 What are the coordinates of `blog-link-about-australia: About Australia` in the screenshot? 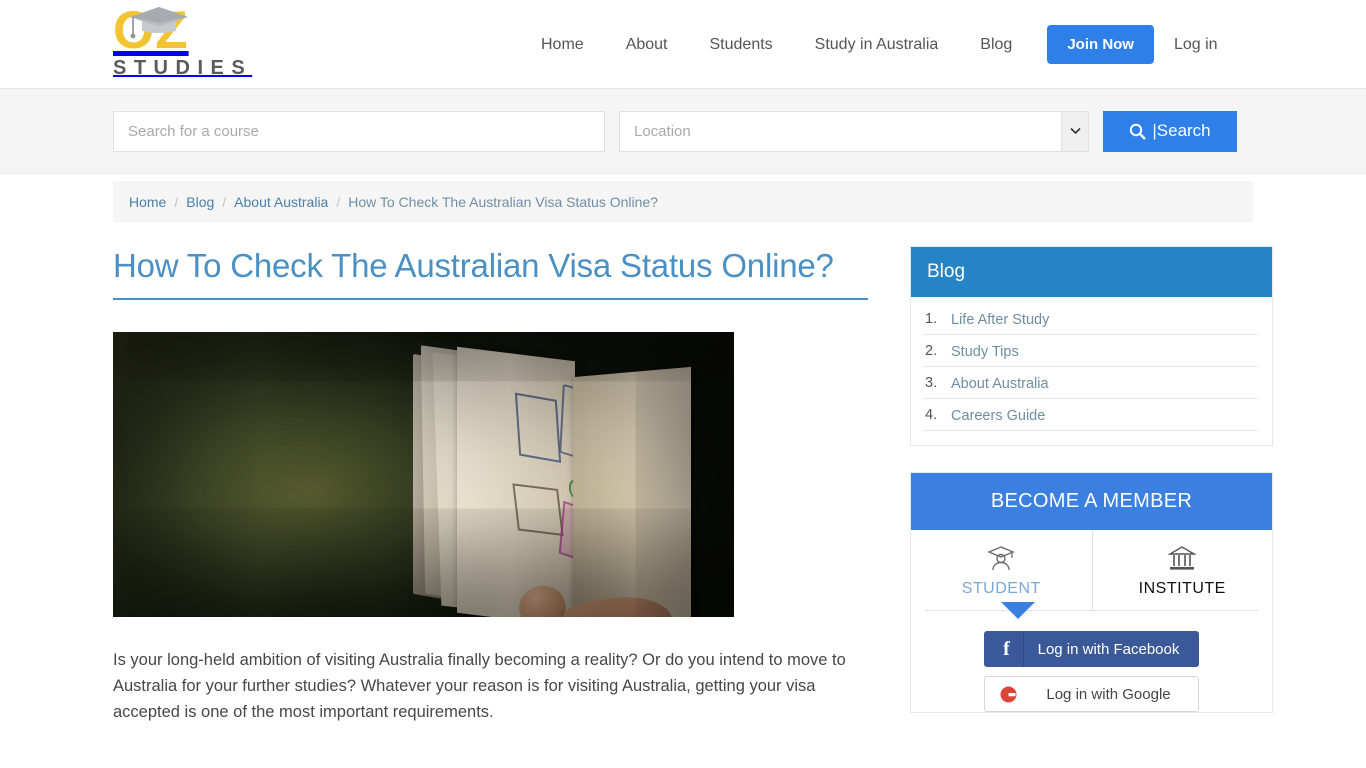 It's located at (1000, 384).